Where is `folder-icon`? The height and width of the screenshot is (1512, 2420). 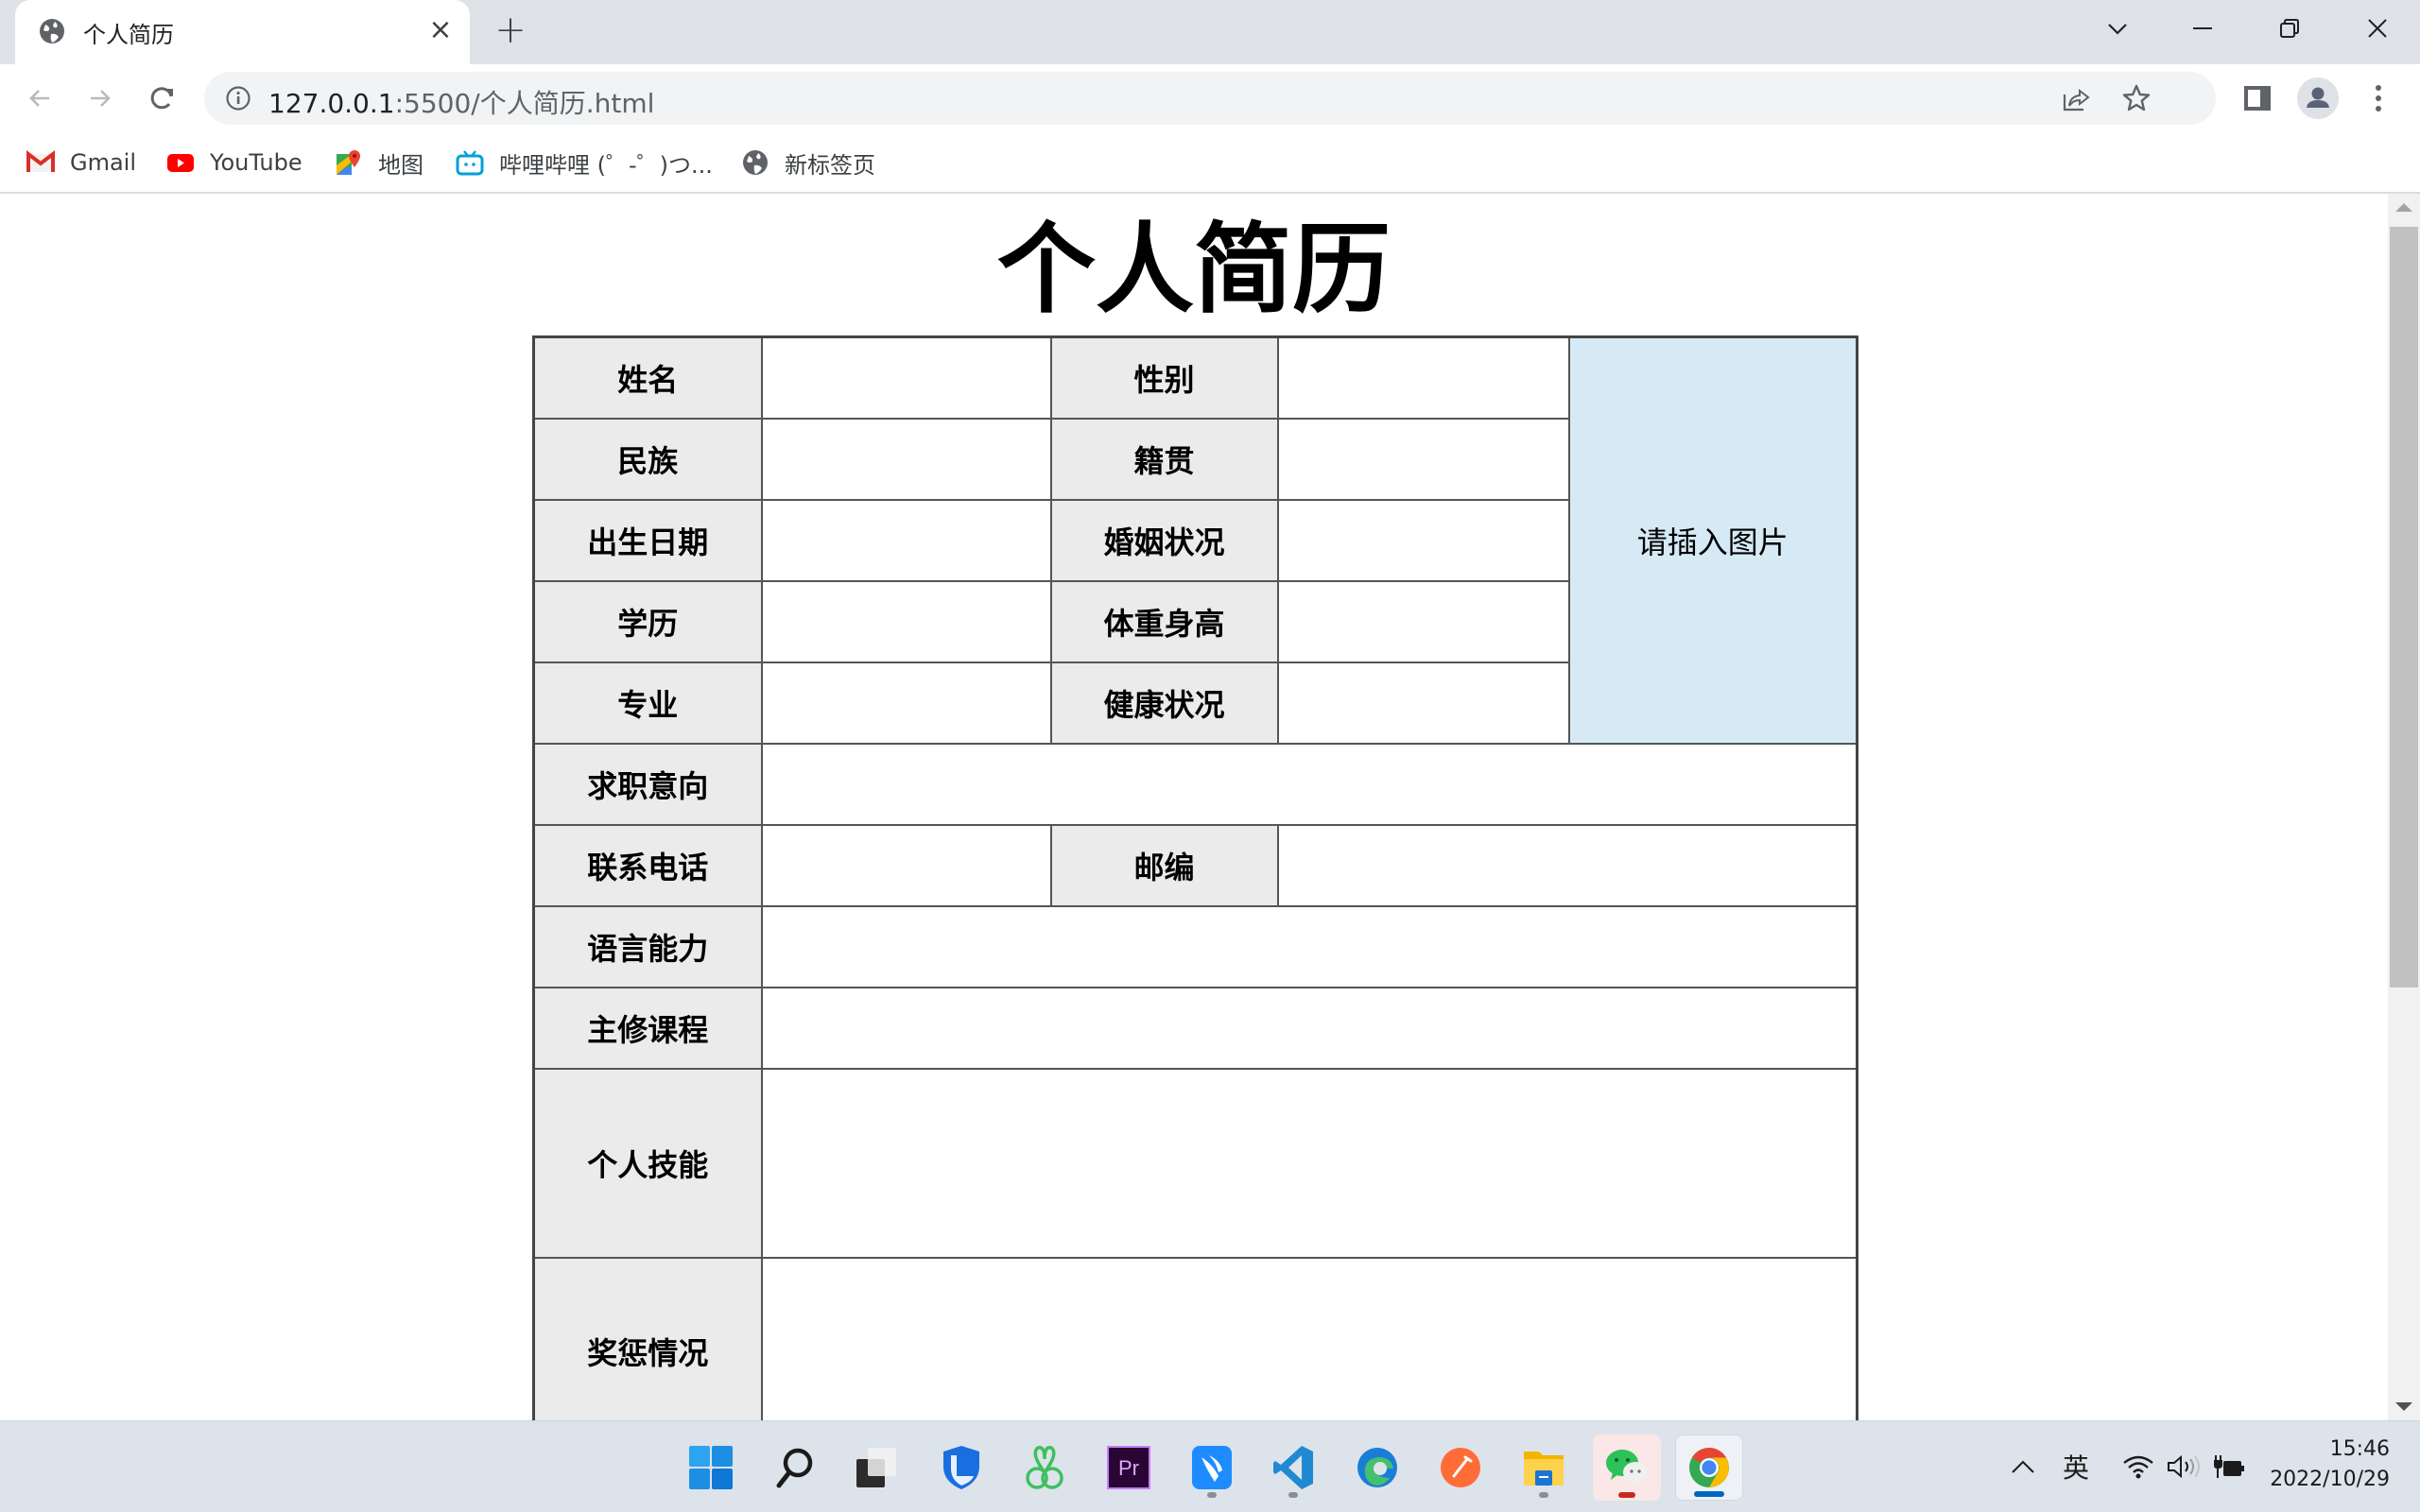 folder-icon is located at coordinates (1544, 1469).